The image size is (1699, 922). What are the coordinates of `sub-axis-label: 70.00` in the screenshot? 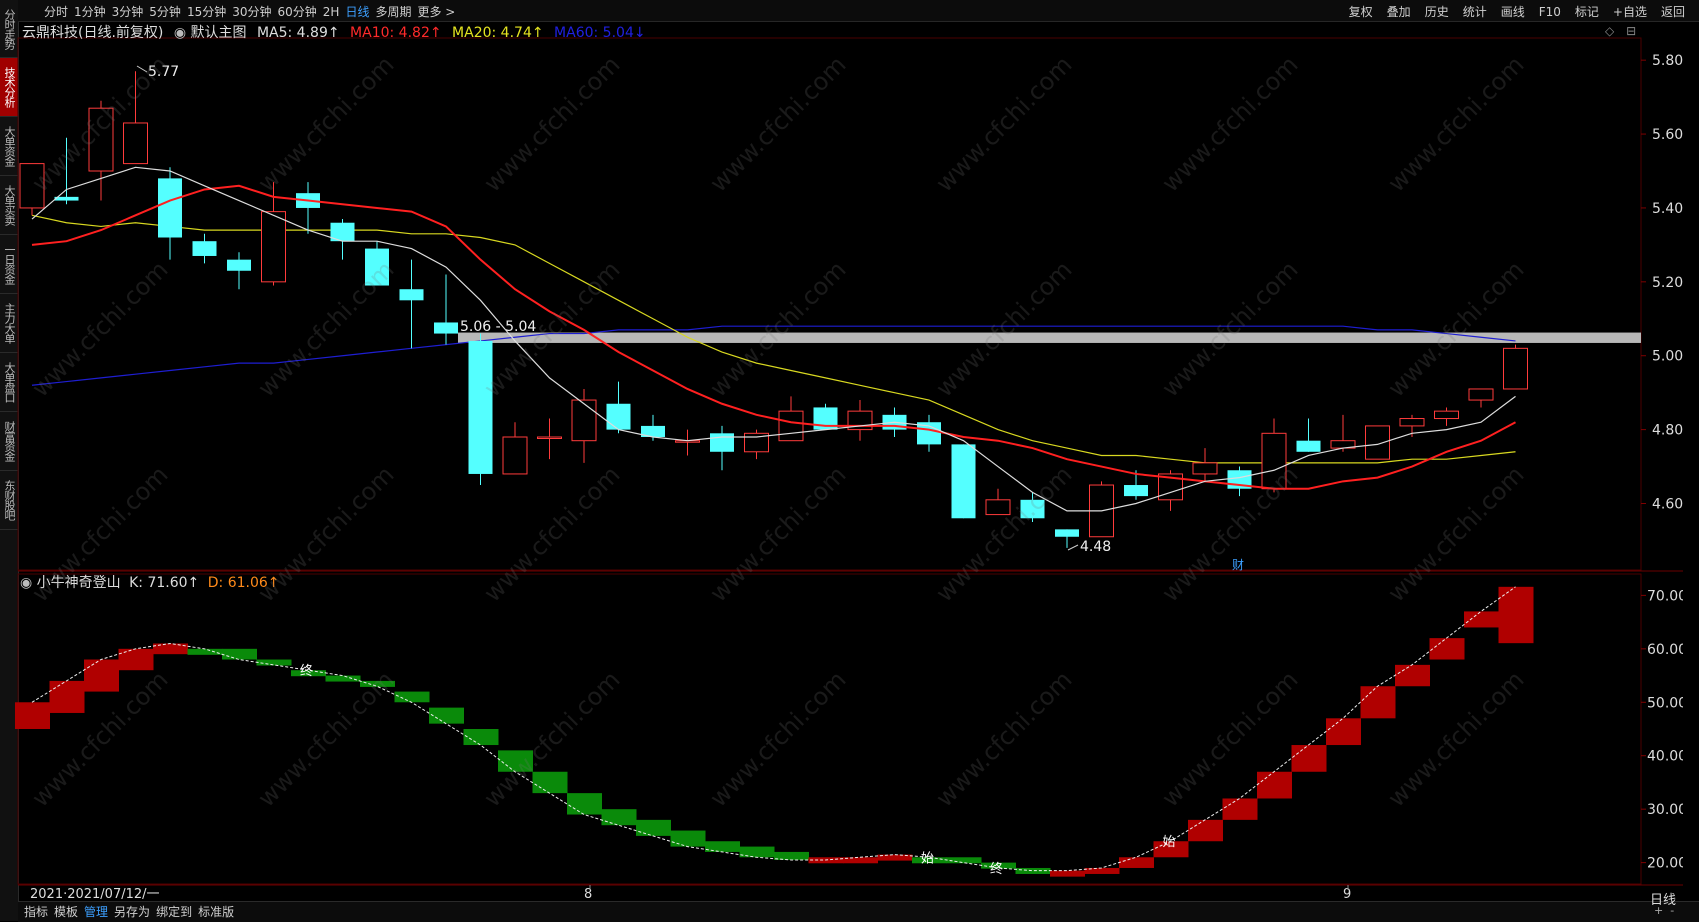 It's located at (1667, 596).